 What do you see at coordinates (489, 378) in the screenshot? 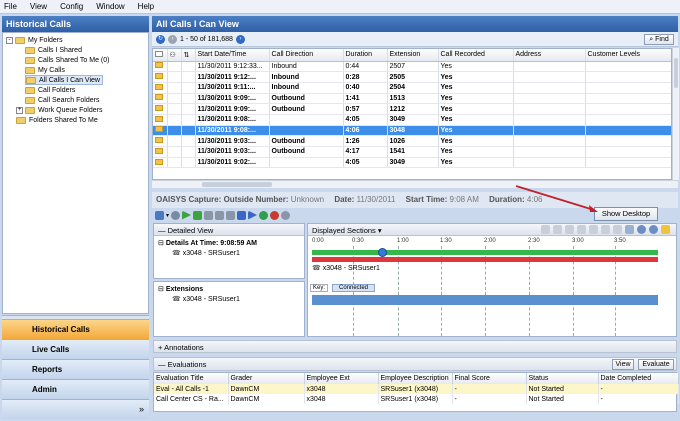
I see `col-final-score: Final Score` at bounding box center [489, 378].